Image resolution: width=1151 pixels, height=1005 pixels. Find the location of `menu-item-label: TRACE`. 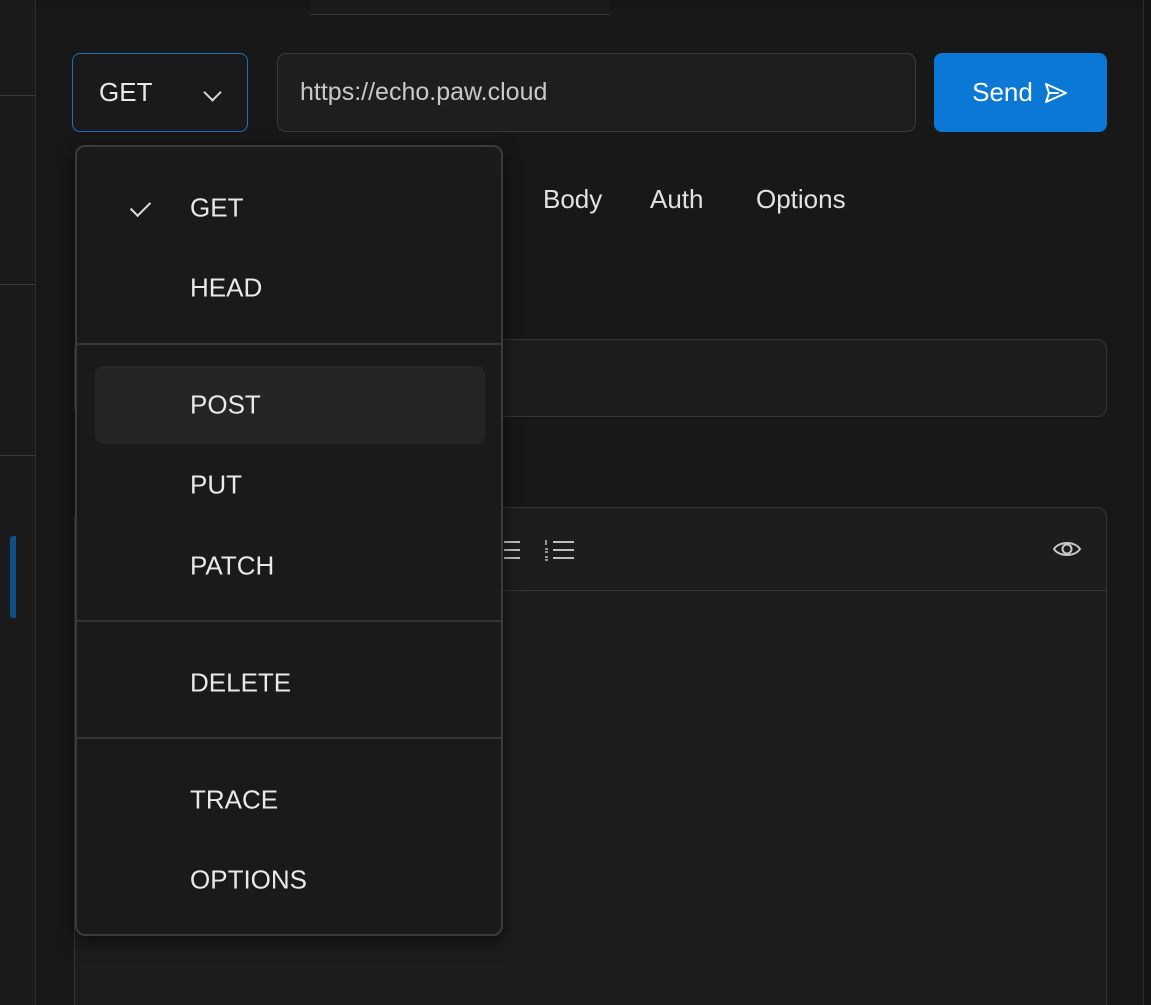

menu-item-label: TRACE is located at coordinates (234, 799).